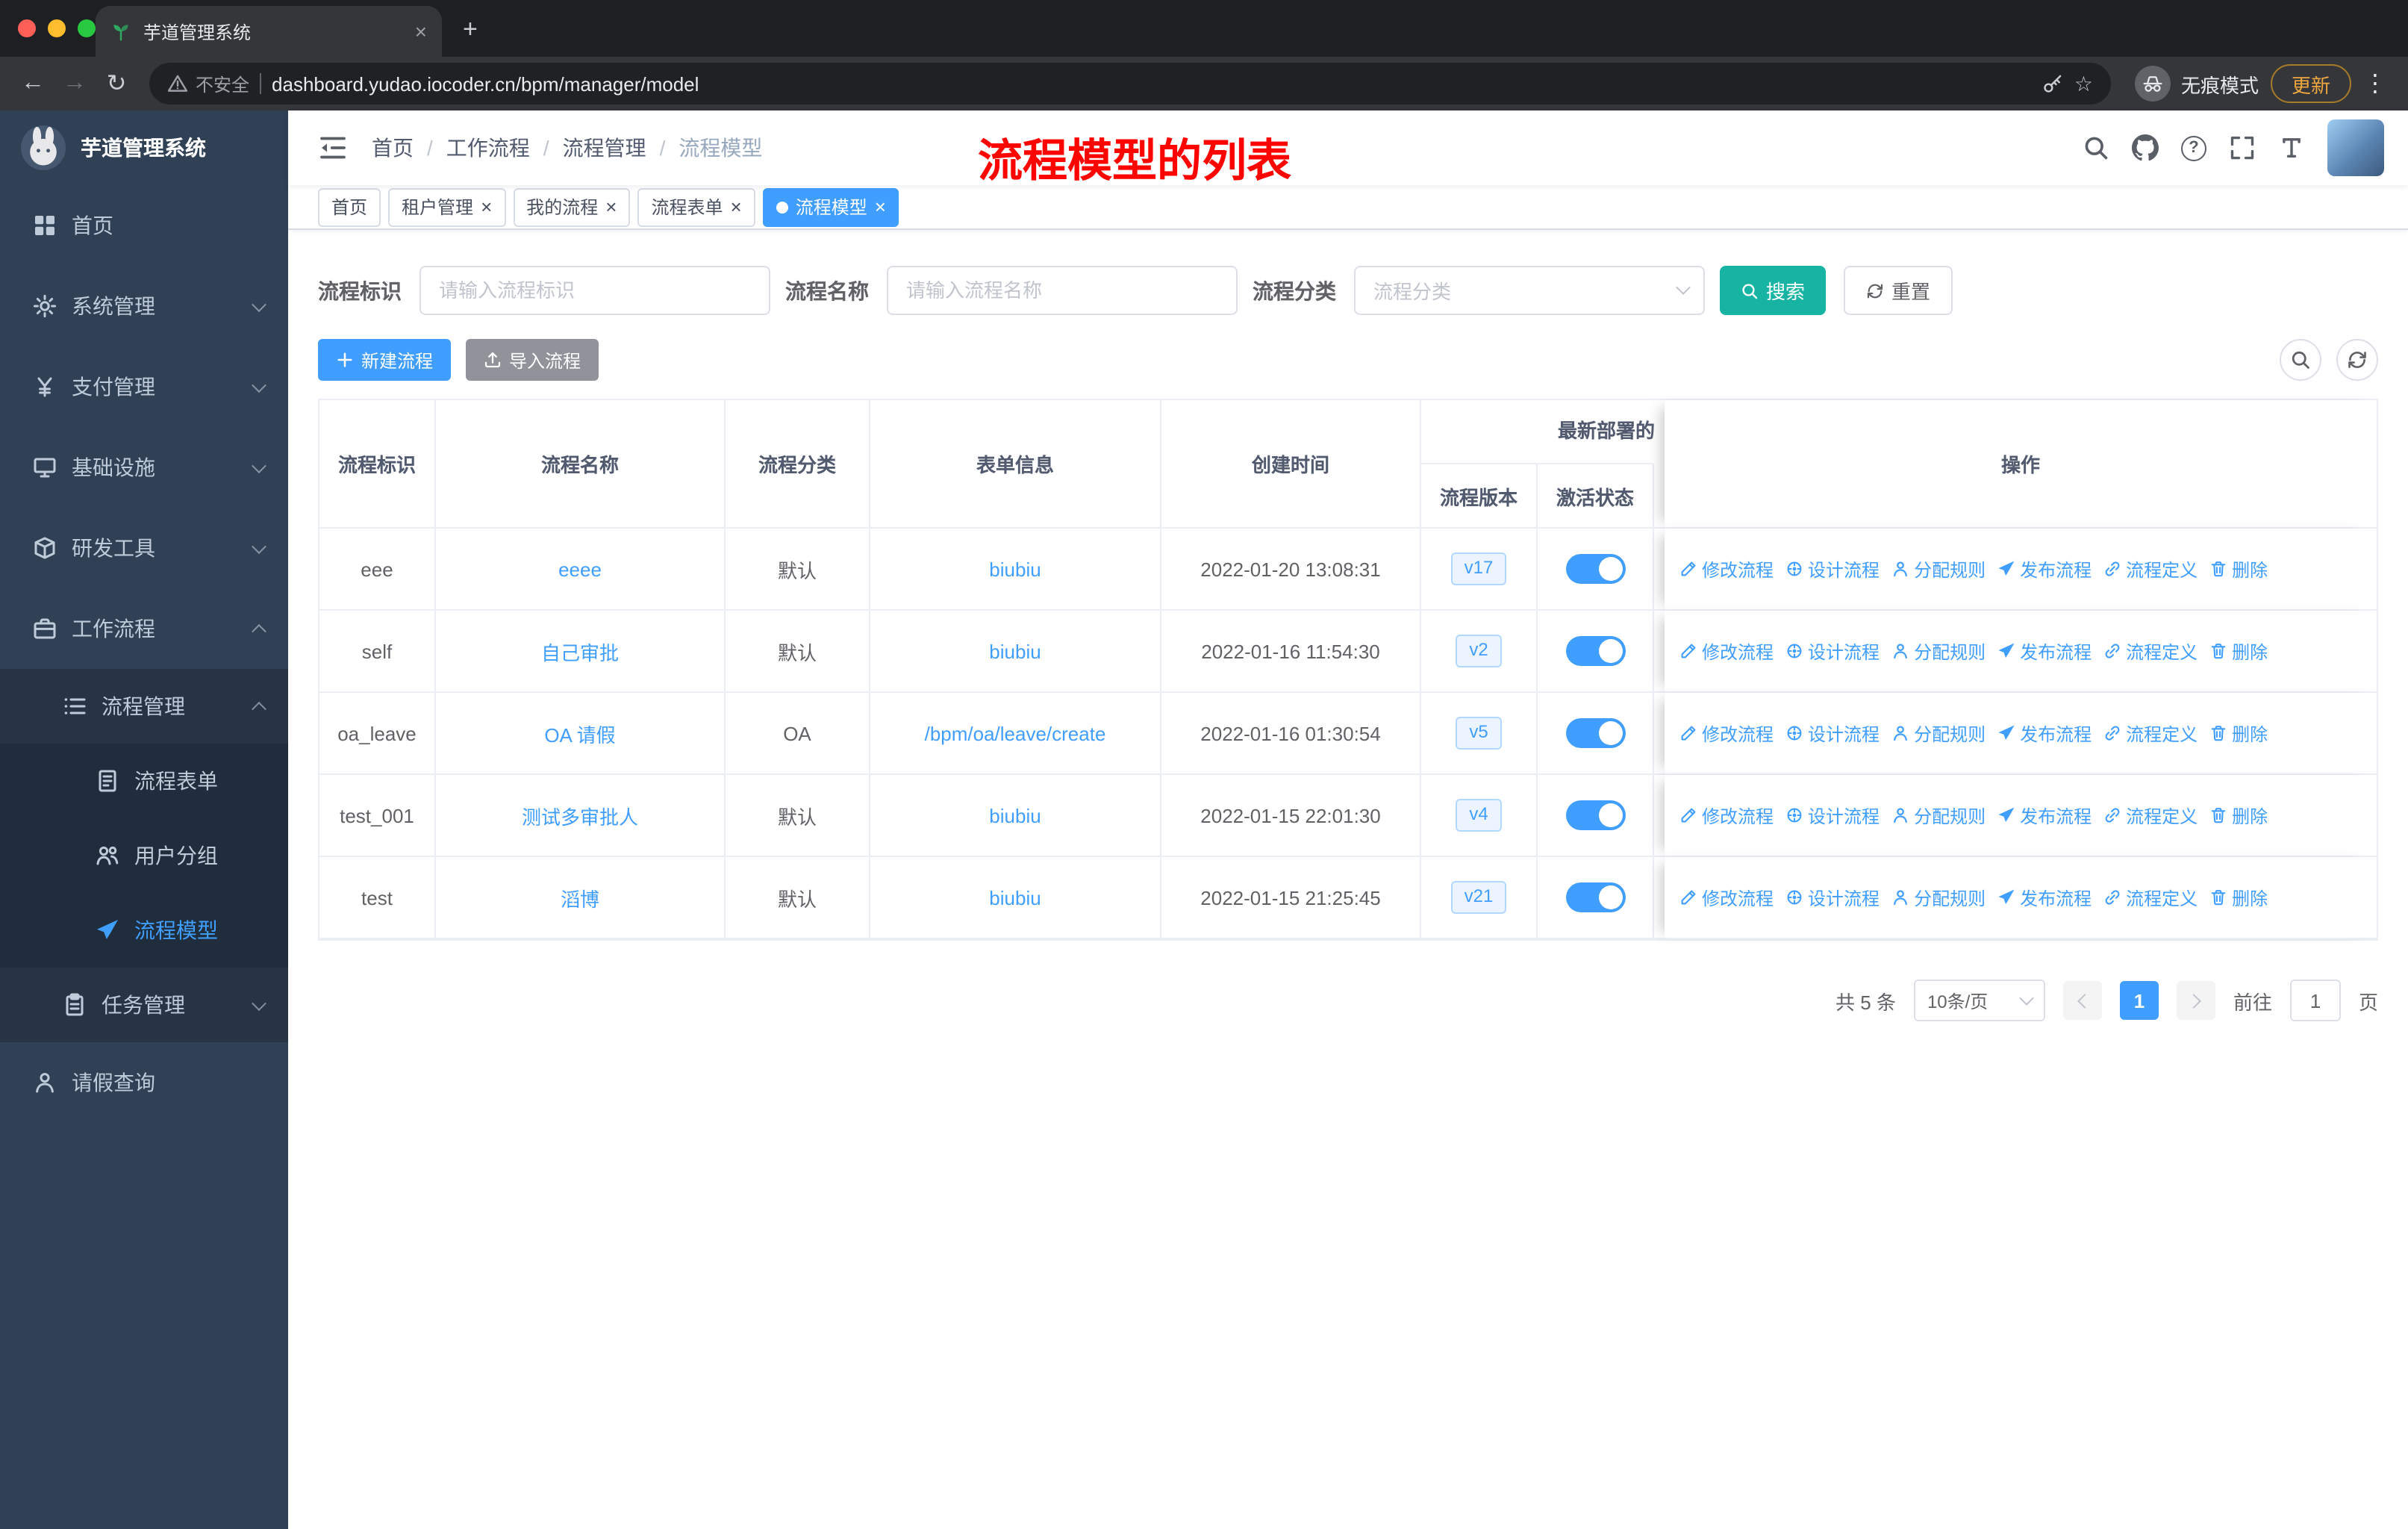 The width and height of the screenshot is (2408, 1529). Describe the element at coordinates (2300, 360) in the screenshot. I see `toggle-search-button` at that location.